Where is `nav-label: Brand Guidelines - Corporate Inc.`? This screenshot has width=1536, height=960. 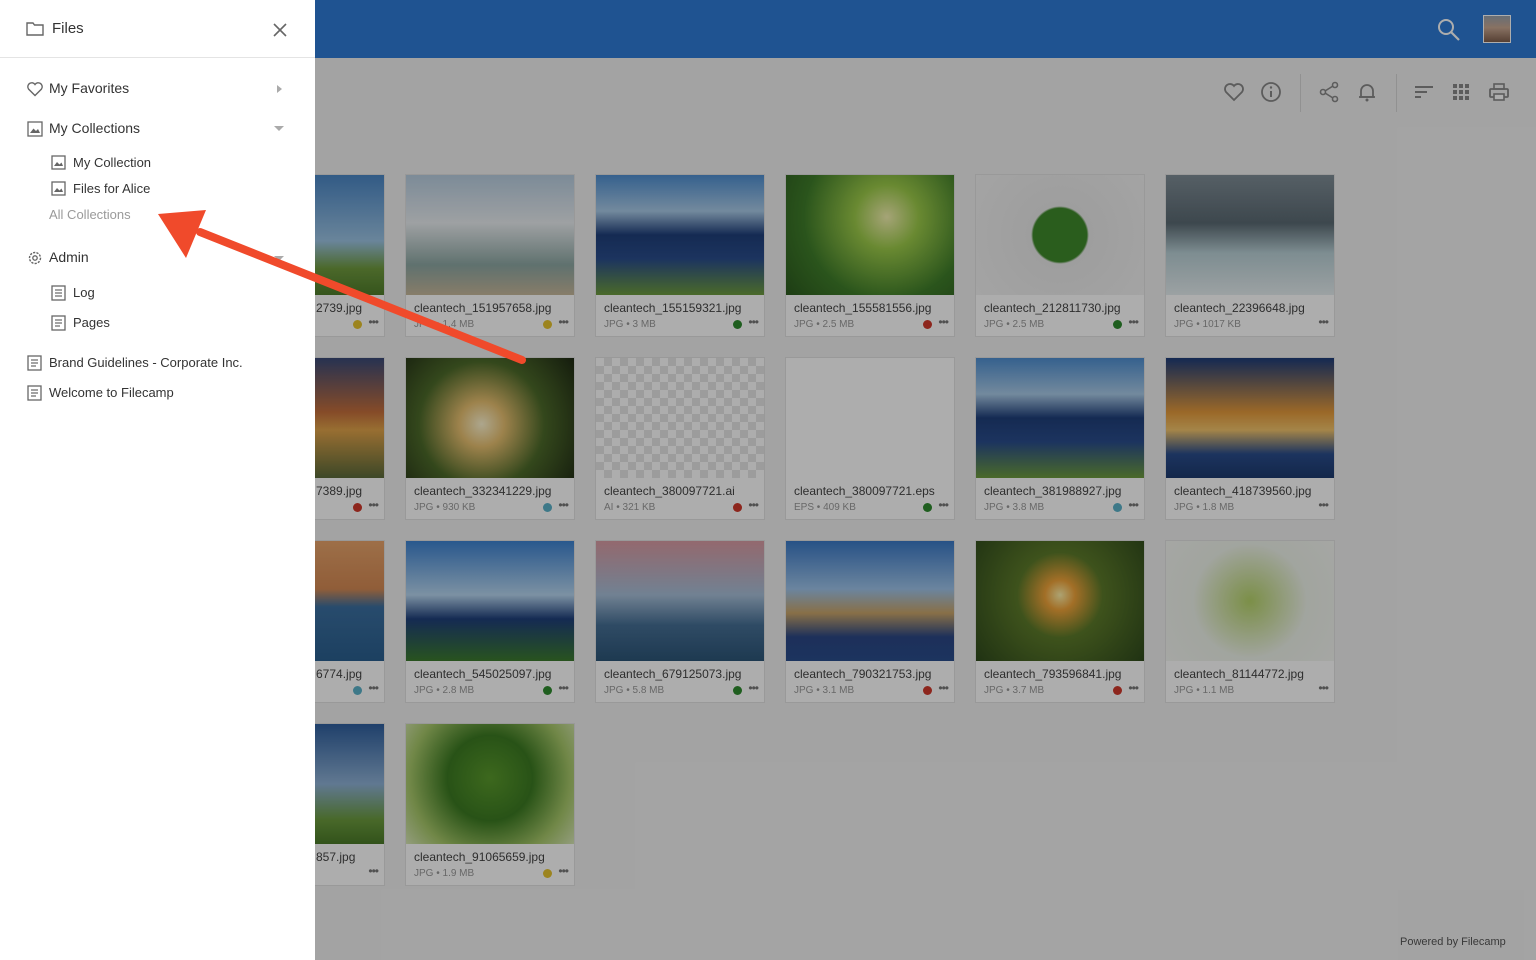
nav-label: Brand Guidelines - Corporate Inc. is located at coordinates (146, 362).